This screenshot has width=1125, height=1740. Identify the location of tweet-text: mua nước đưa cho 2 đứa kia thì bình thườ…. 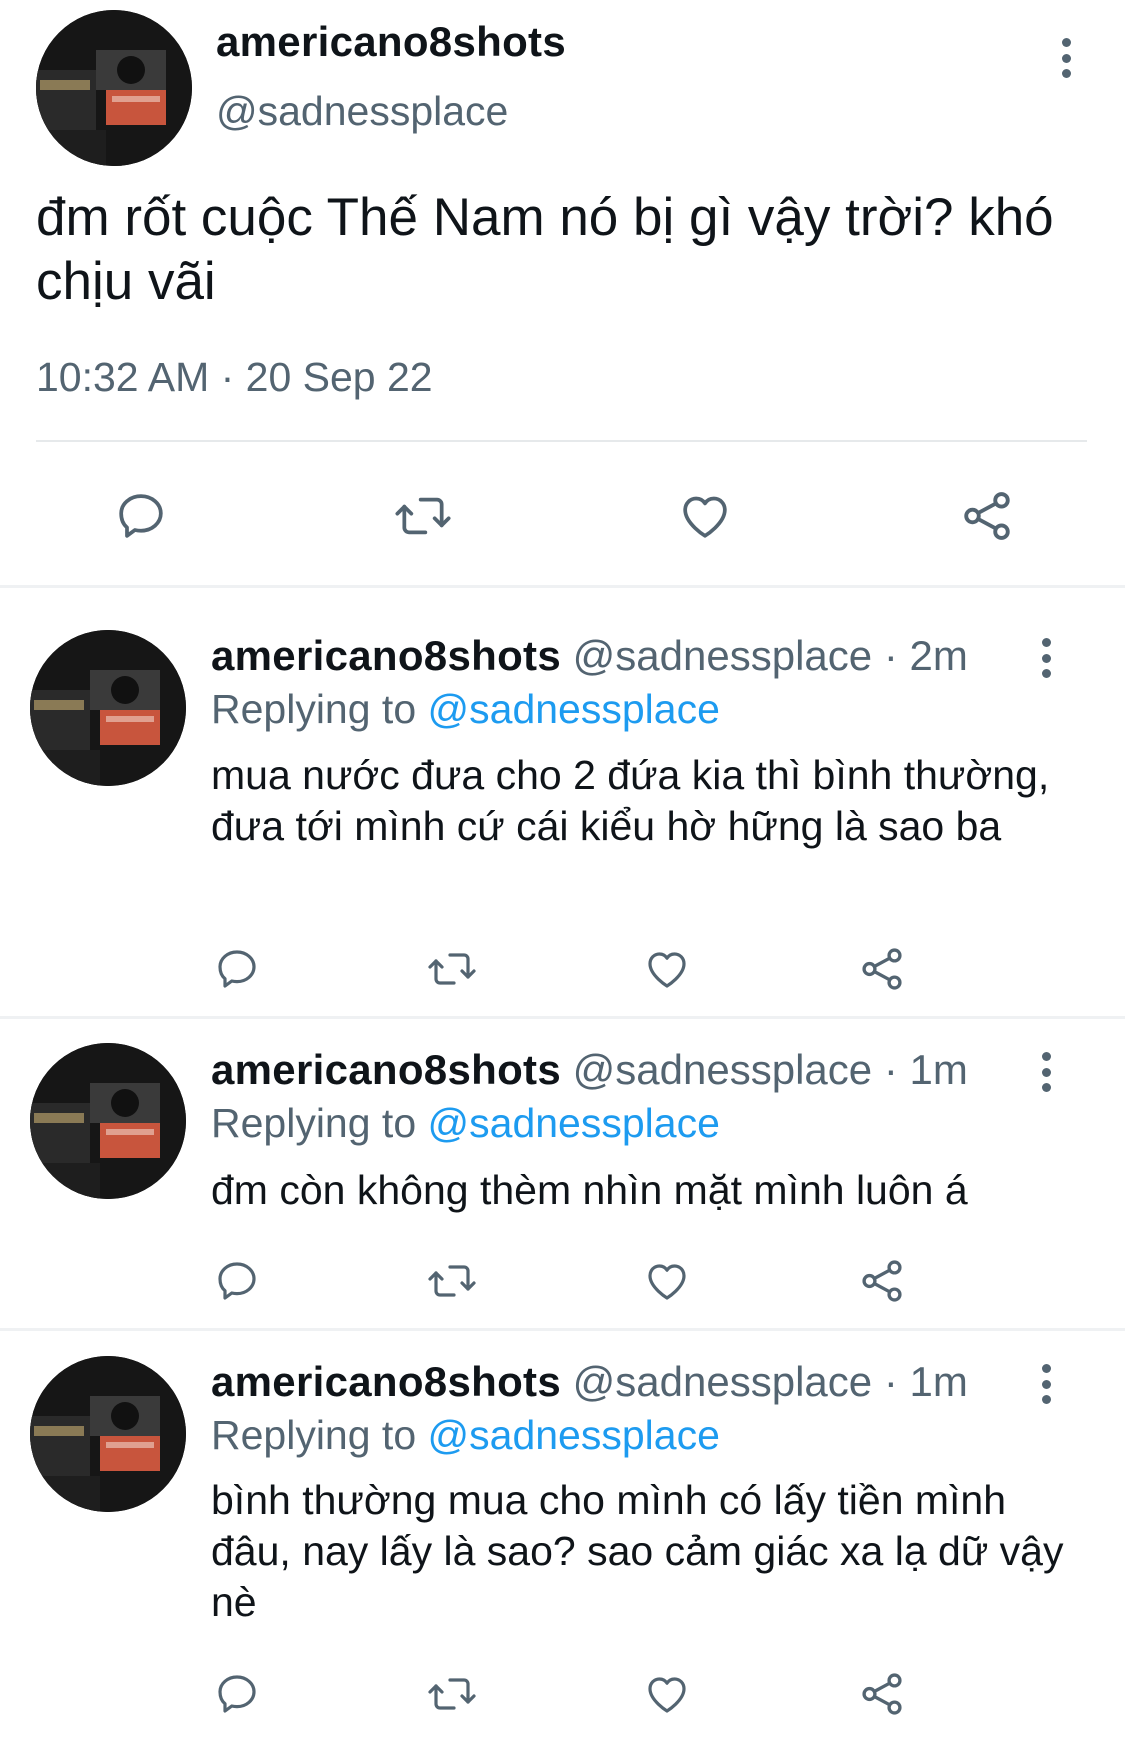
(630, 800).